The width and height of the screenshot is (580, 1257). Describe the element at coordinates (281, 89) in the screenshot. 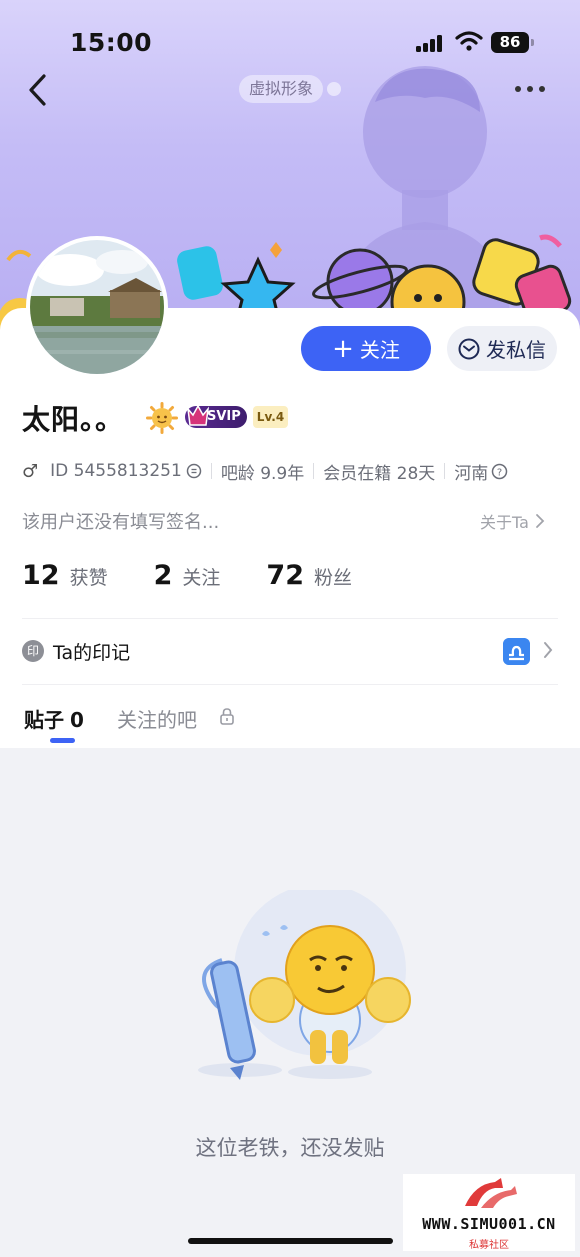

I see `virtual-avatar-tag: 虚拟形象` at that location.